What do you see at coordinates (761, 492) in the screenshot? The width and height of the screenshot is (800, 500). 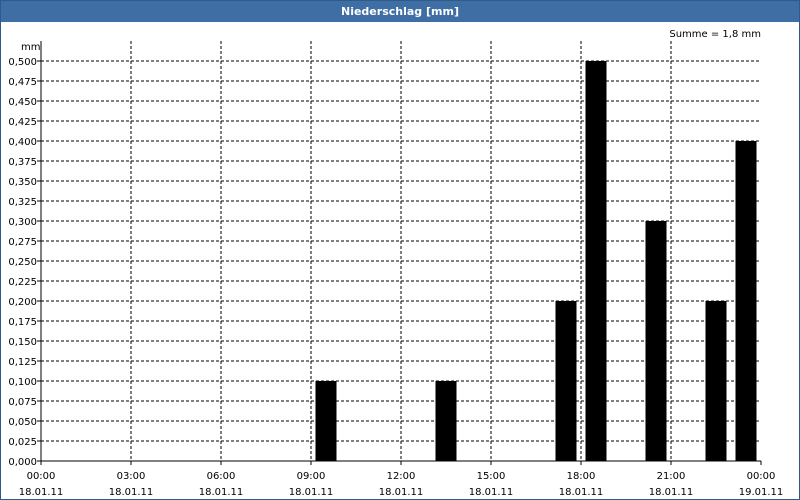 I see `x-tick-date: 19.01.11` at bounding box center [761, 492].